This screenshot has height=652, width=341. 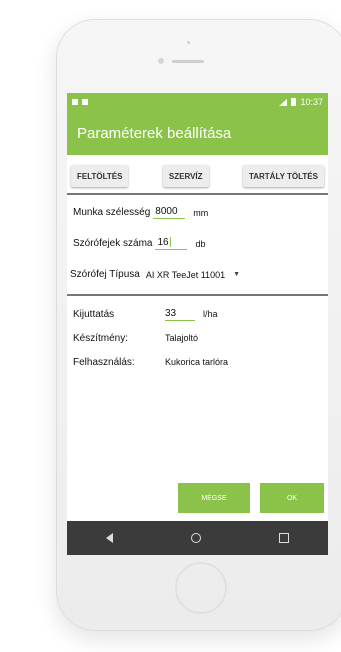 What do you see at coordinates (185, 274) in the screenshot?
I see `nozzle-type-value: AI XR TeeJet 11001` at bounding box center [185, 274].